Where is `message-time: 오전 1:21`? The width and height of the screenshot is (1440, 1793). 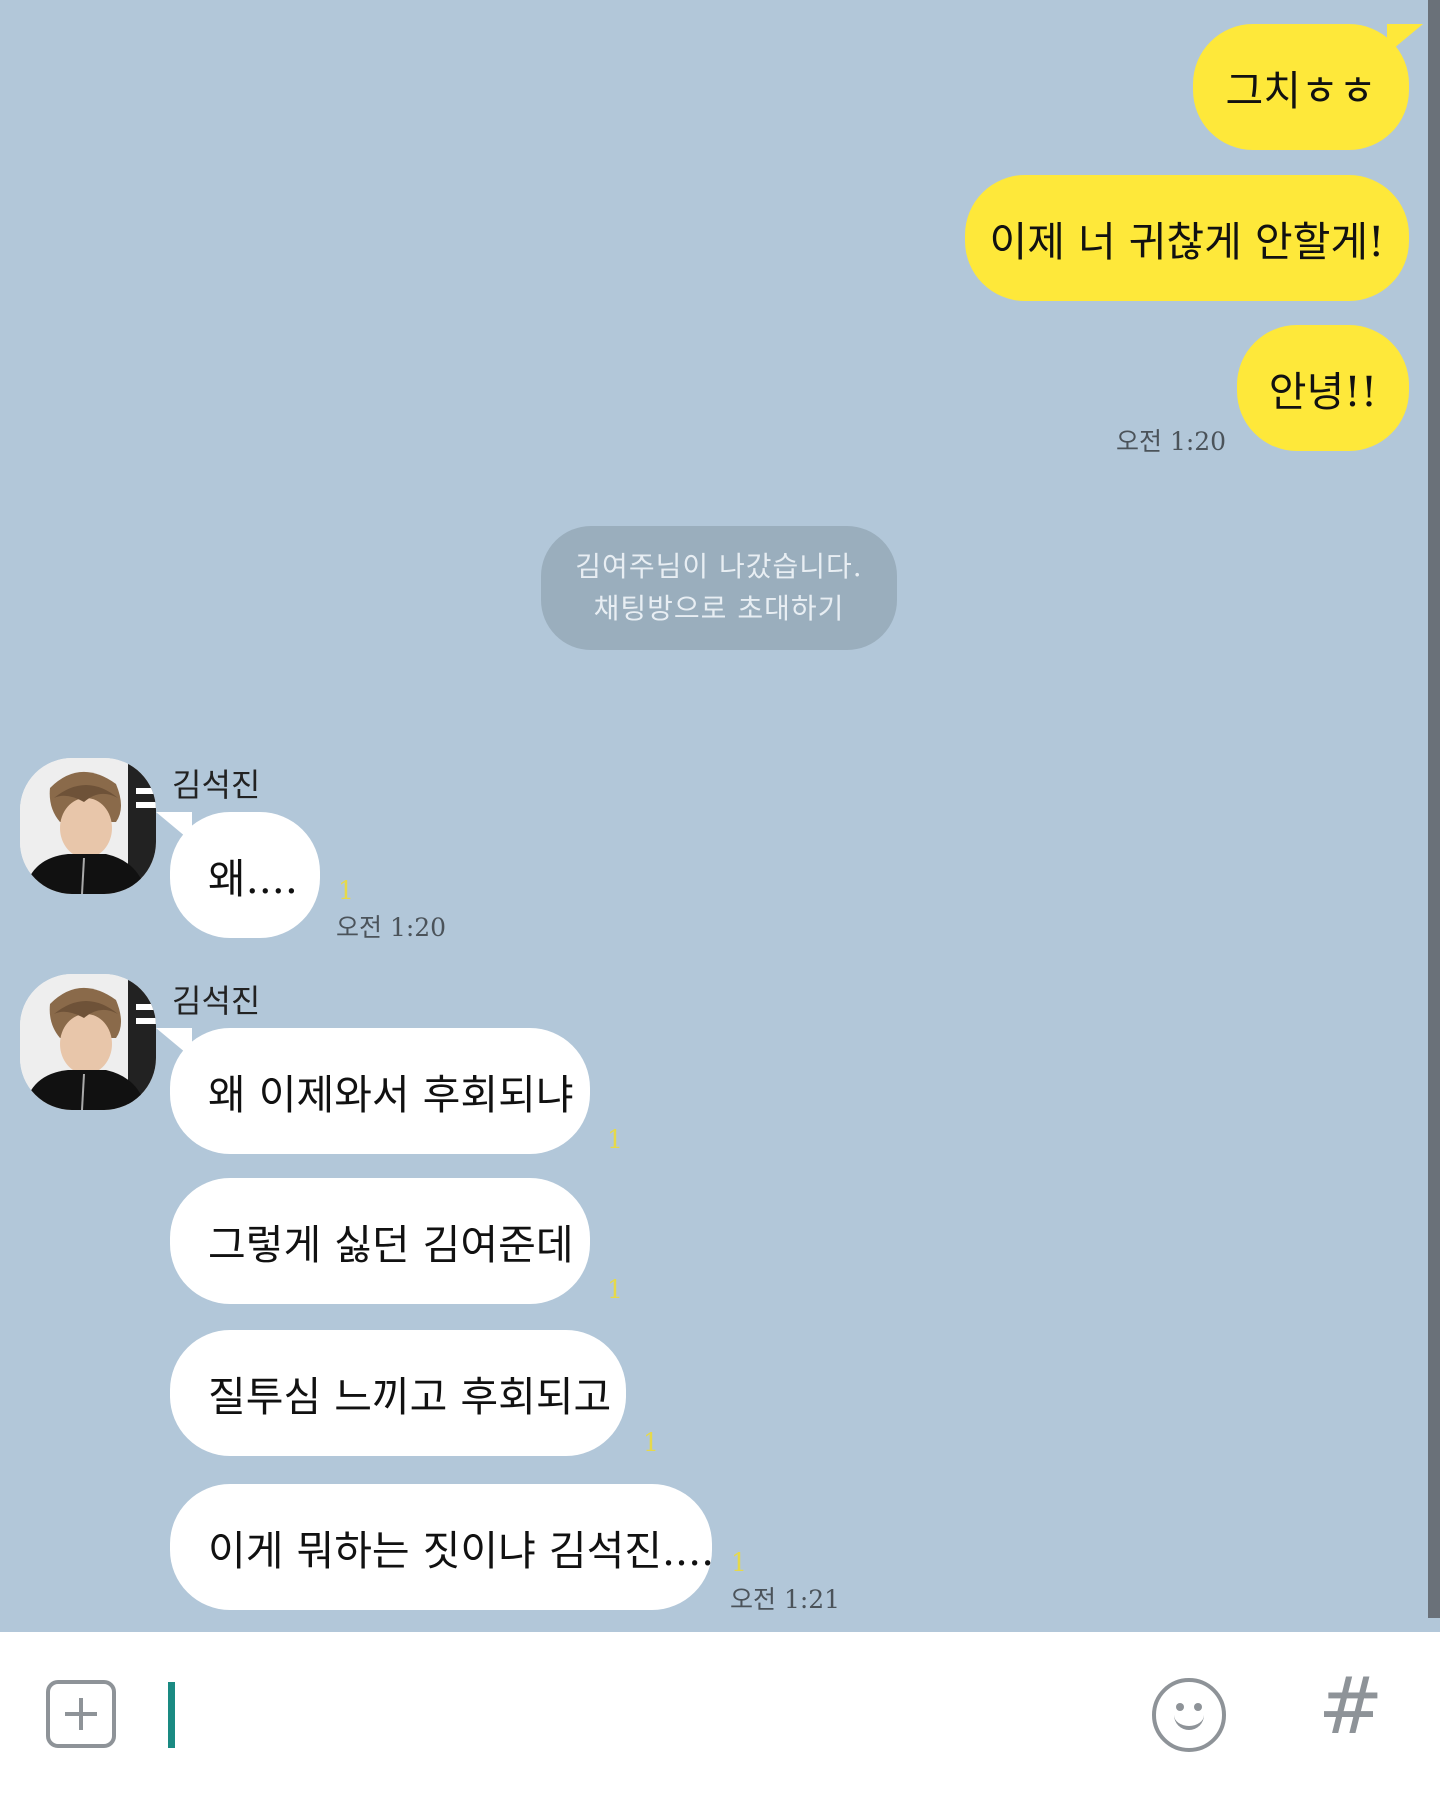 message-time: 오전 1:21 is located at coordinates (785, 1599).